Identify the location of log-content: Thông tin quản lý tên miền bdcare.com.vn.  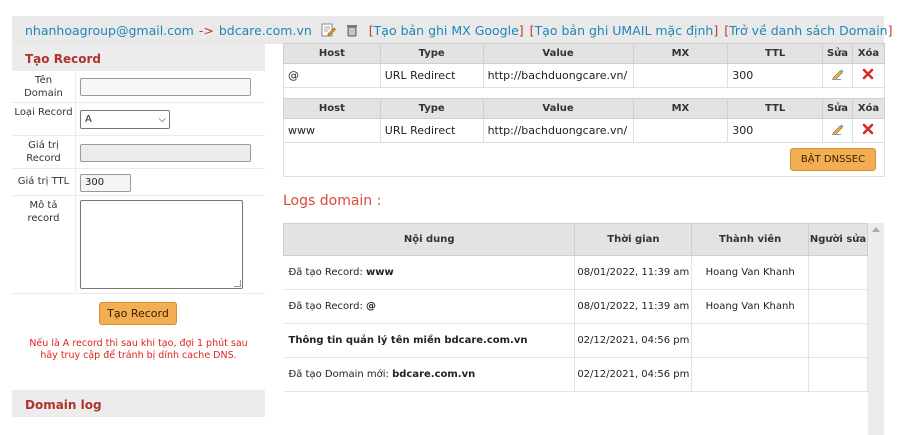
(429, 340).